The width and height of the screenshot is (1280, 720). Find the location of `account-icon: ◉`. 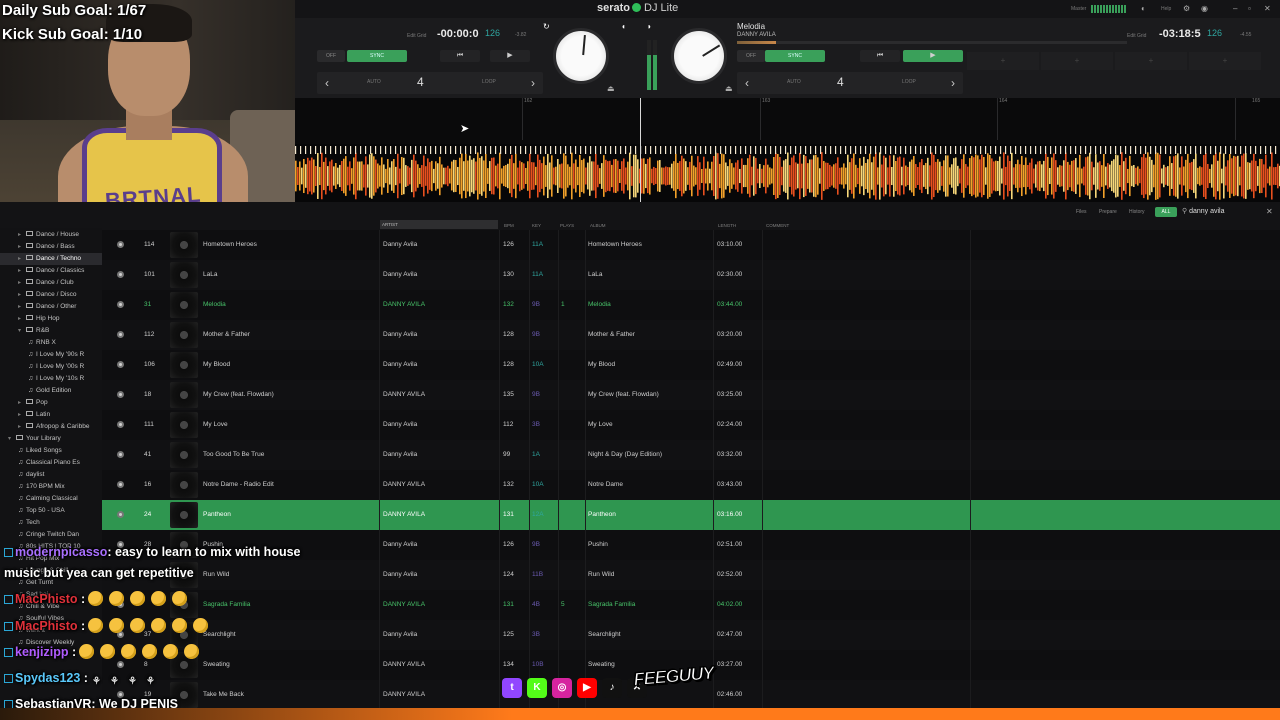

account-icon: ◉ is located at coordinates (1204, 8).